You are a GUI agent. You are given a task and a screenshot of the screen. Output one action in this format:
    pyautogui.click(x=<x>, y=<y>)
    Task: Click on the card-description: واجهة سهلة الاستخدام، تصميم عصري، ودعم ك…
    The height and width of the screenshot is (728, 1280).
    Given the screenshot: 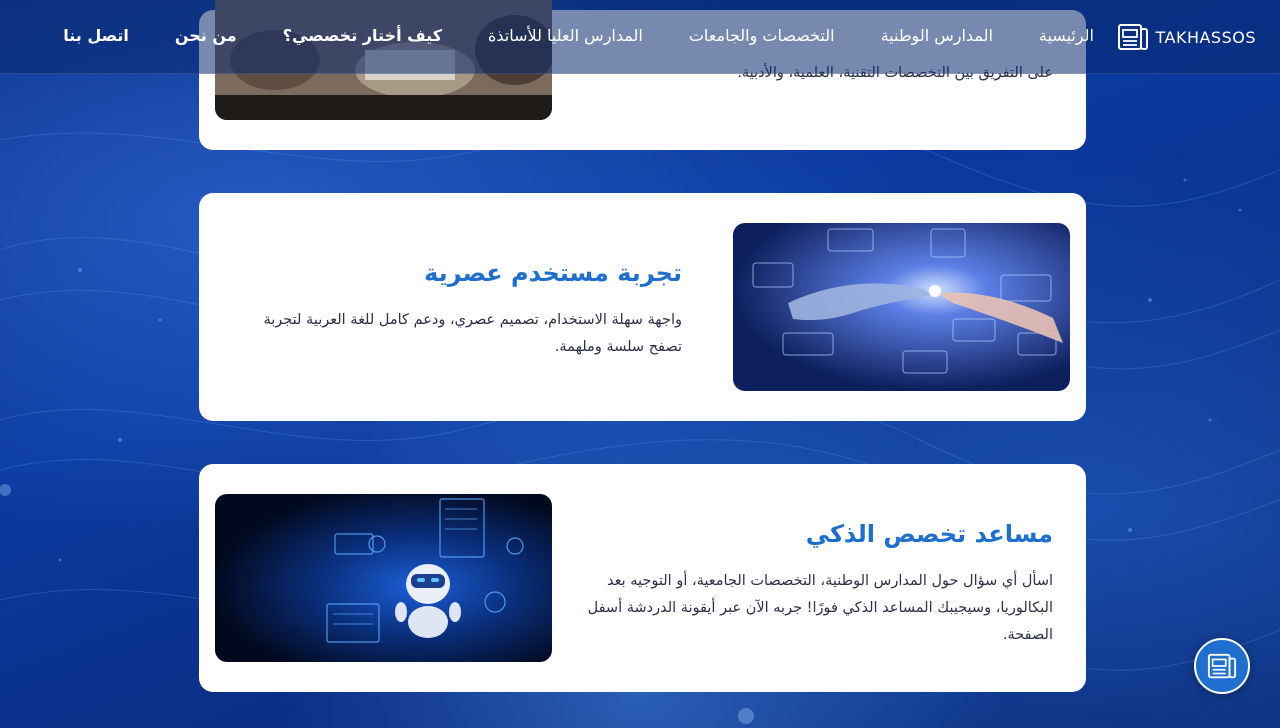 What is the action you would take?
    pyautogui.click(x=472, y=333)
    